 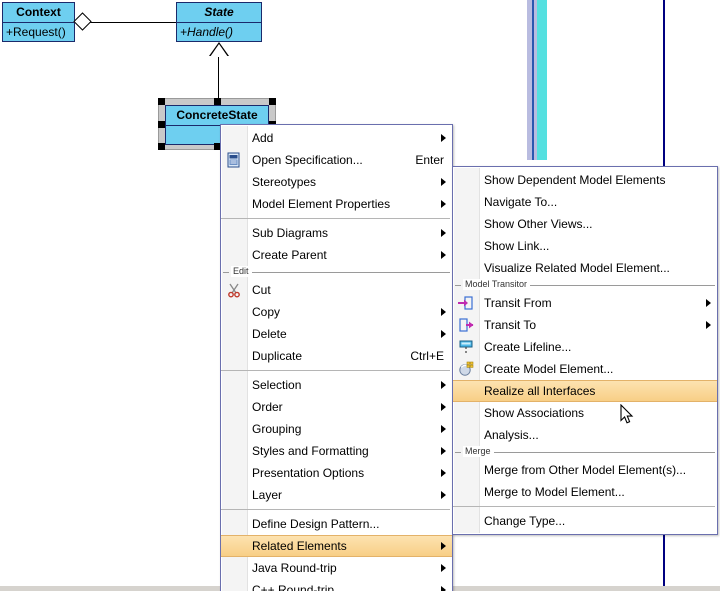 I want to click on context-menu-item-duplicate: Duplicate Ctrl+E, so click(x=336, y=356).